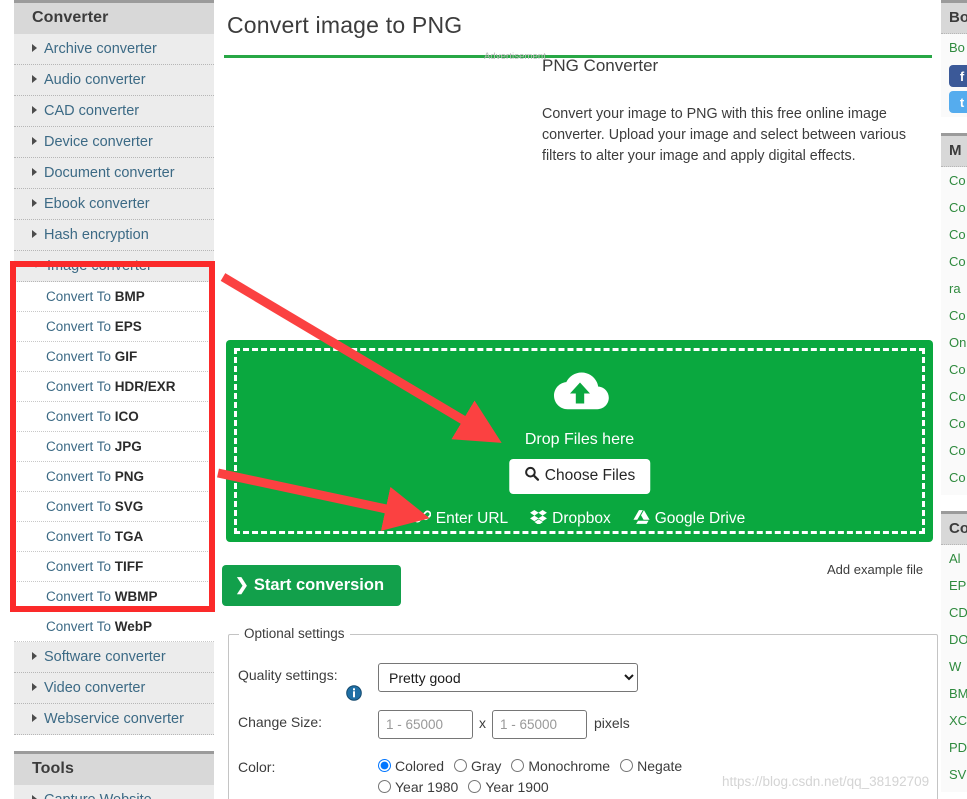 The height and width of the screenshot is (799, 967). What do you see at coordinates (418, 786) in the screenshot?
I see `color-option-year-1980: Year 1980` at bounding box center [418, 786].